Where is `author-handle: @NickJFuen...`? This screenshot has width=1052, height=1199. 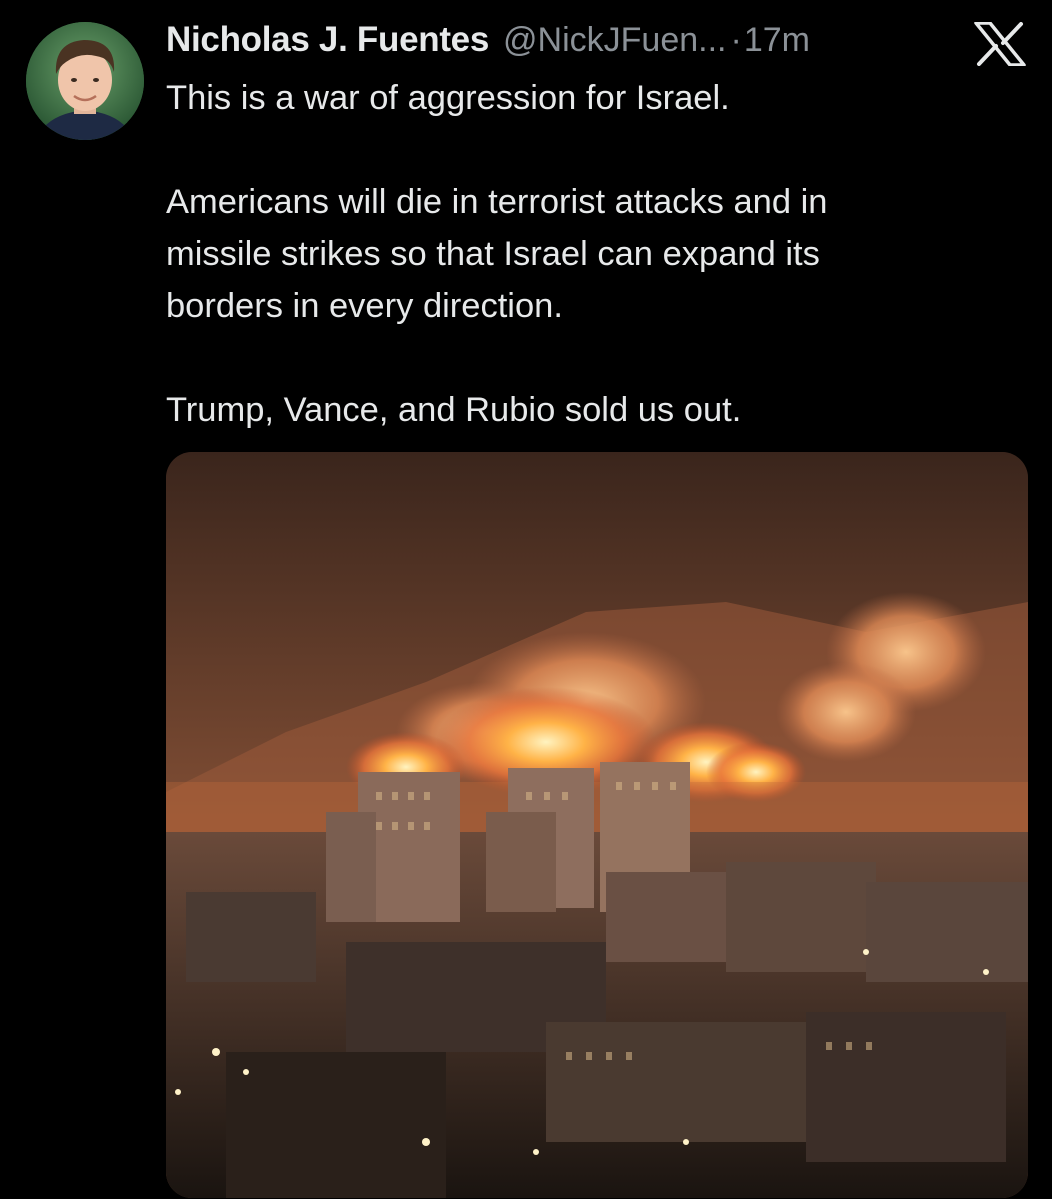 author-handle: @NickJFuen... is located at coordinates (614, 40).